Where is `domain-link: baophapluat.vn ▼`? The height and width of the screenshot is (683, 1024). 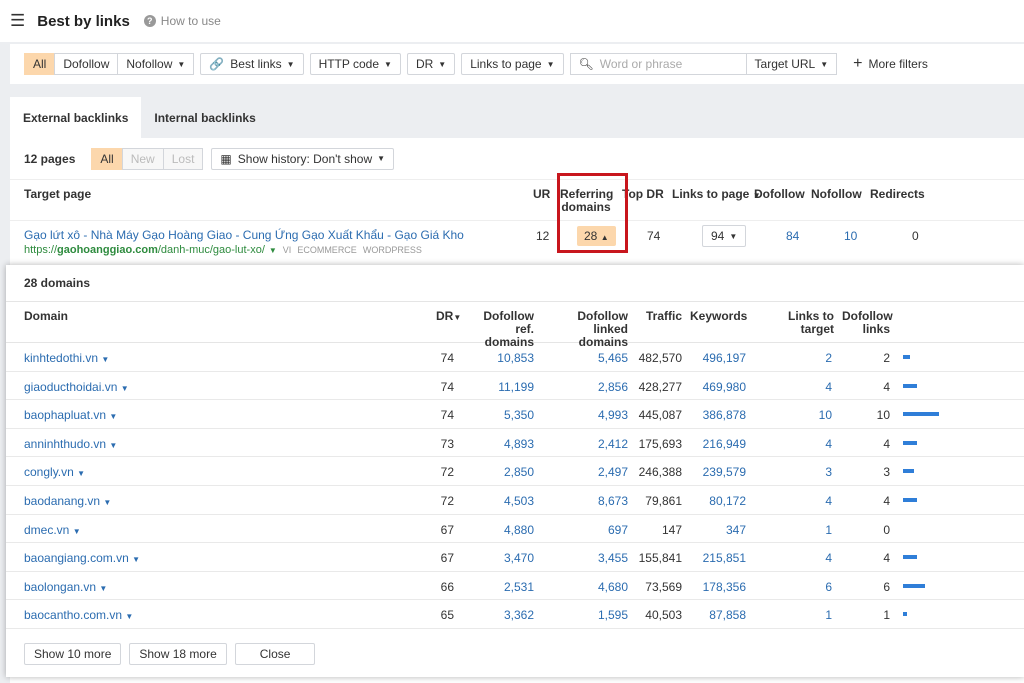 domain-link: baophapluat.vn ▼ is located at coordinates (70, 415).